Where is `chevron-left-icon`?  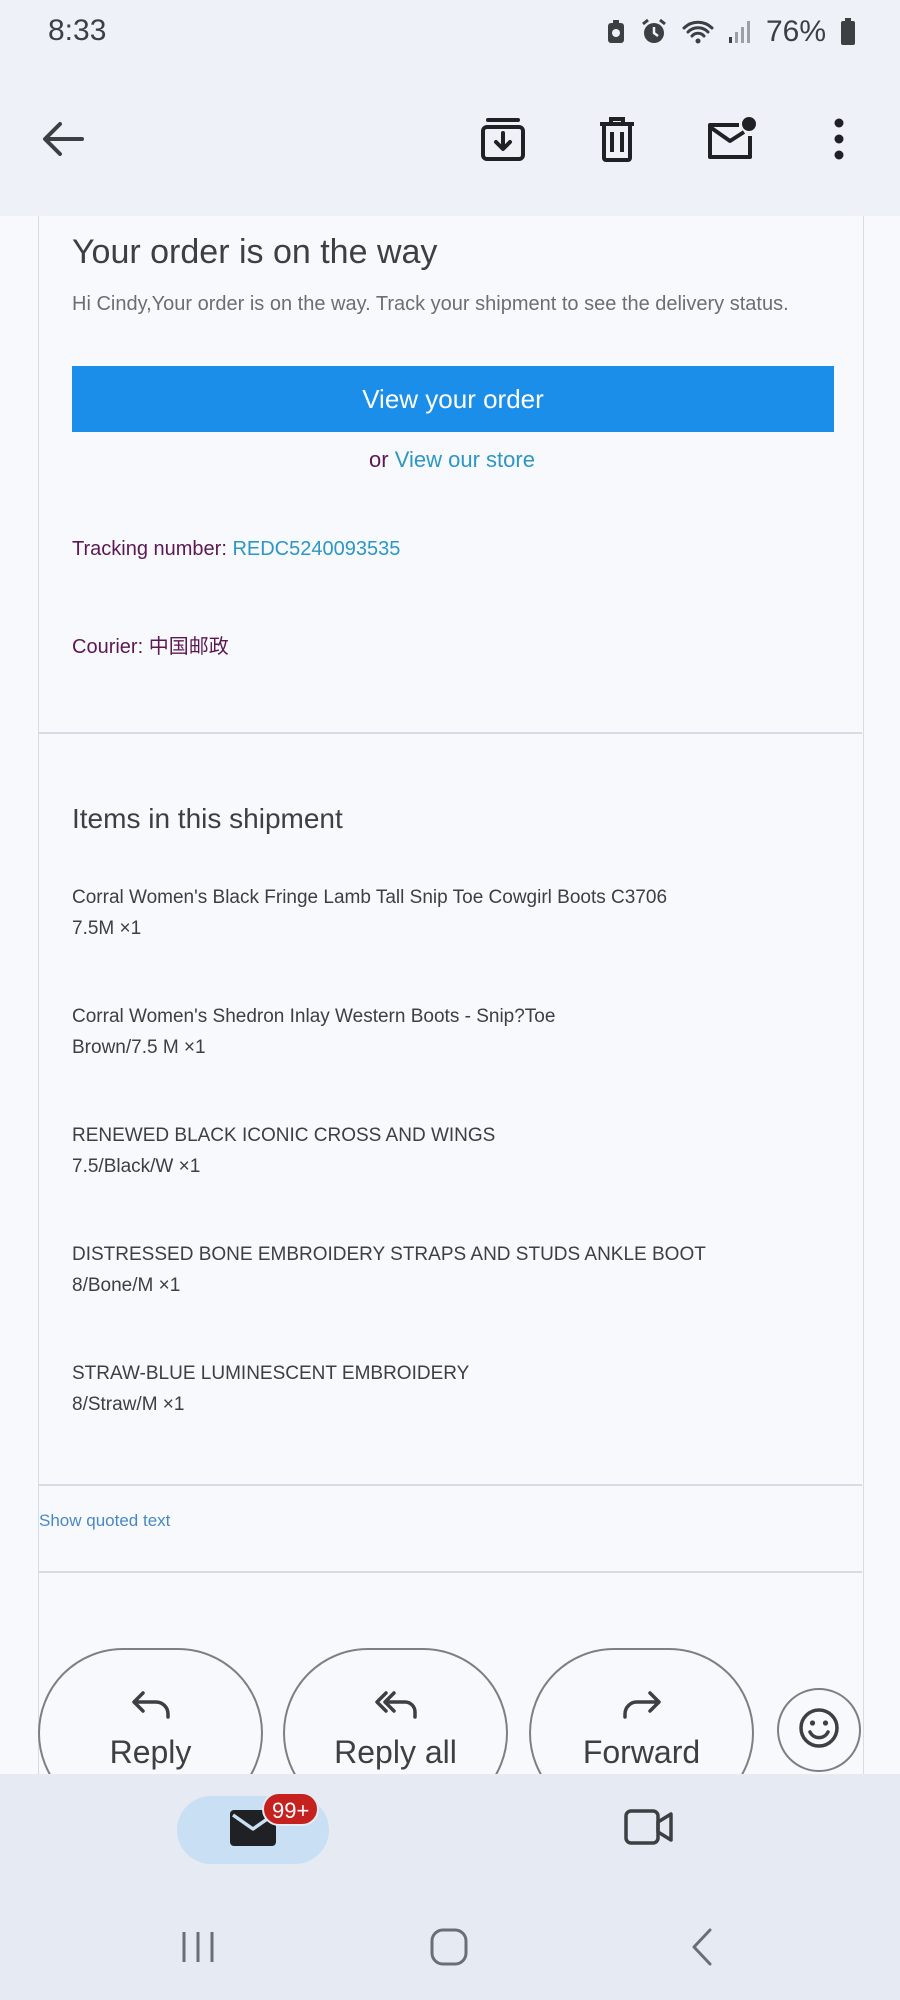
chevron-left-icon is located at coordinates (702, 1949).